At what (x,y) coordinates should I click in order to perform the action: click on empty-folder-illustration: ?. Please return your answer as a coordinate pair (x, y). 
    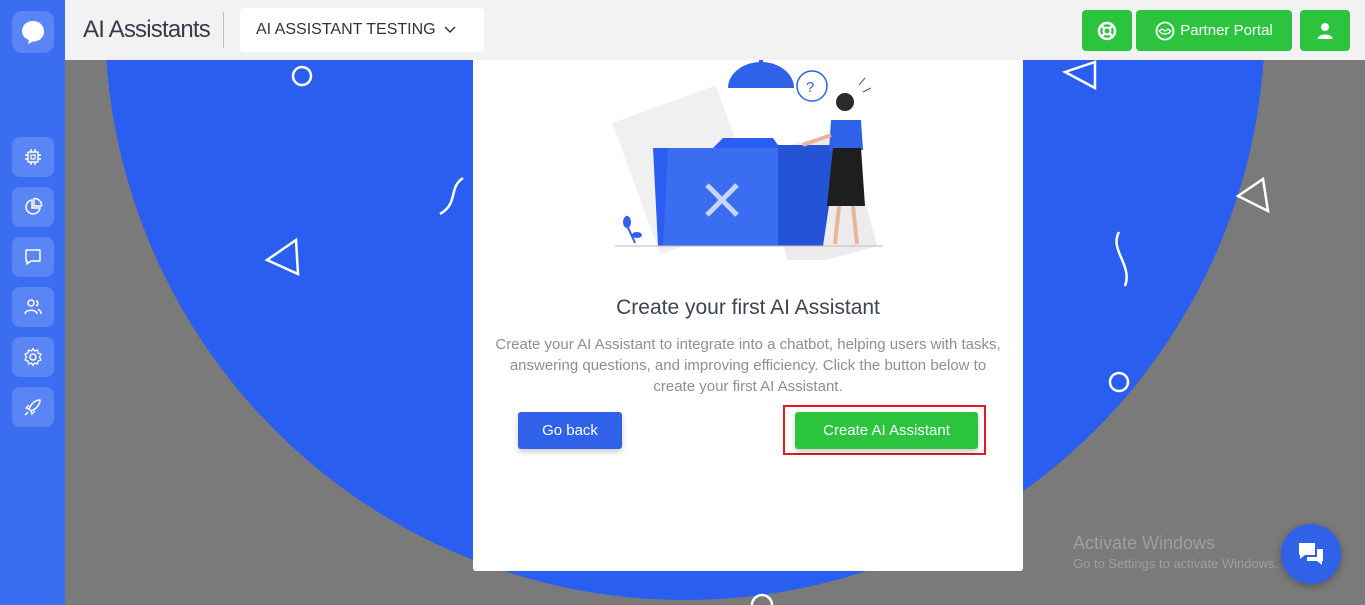
    Looking at the image, I should click on (747, 160).